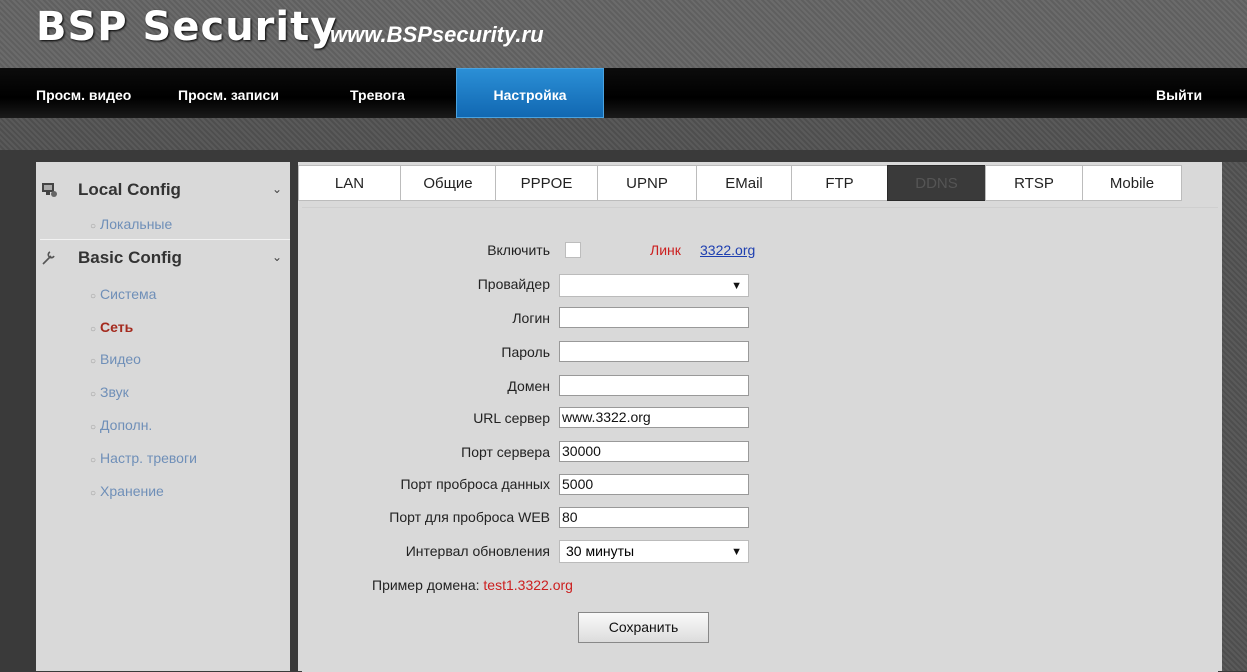 The height and width of the screenshot is (672, 1247). Describe the element at coordinates (437, 34) in the screenshot. I see `brand-website: www.BSPsecurity.ru` at that location.